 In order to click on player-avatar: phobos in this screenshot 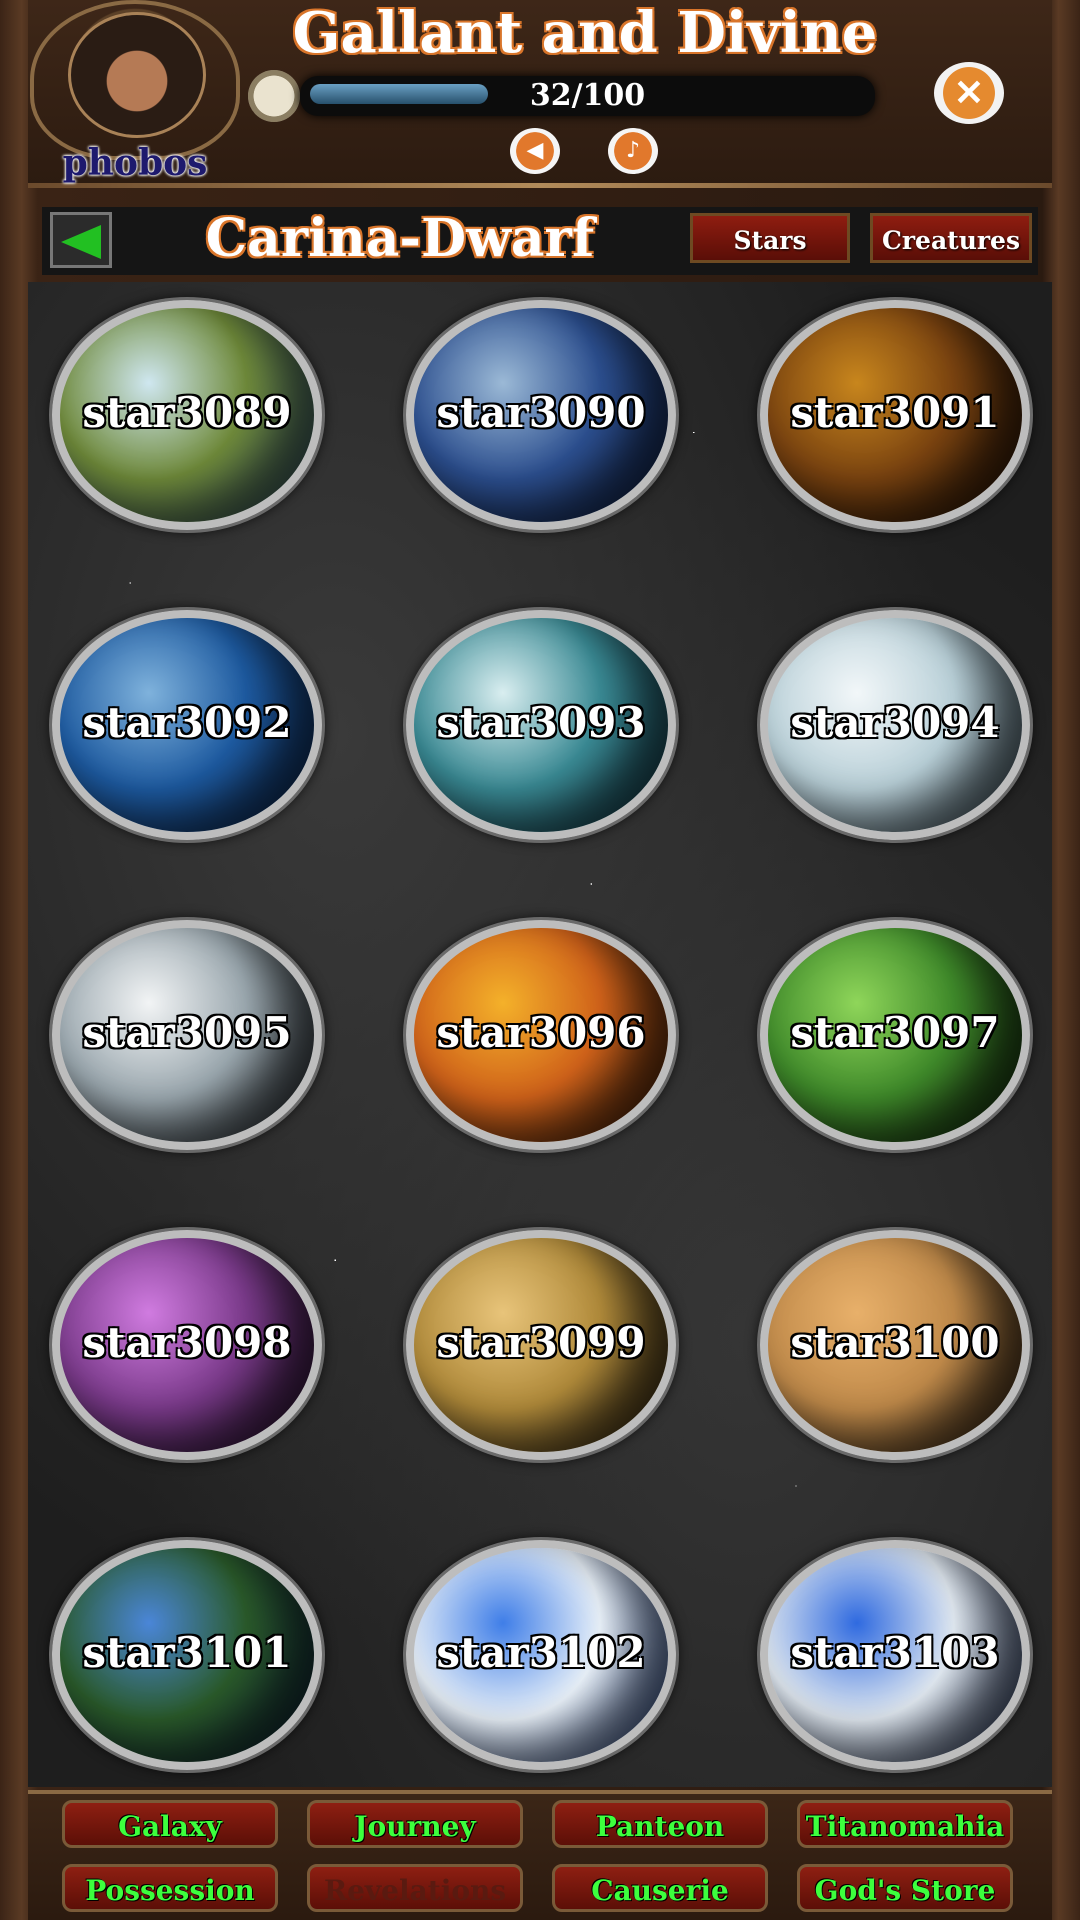, I will do `click(135, 92)`.